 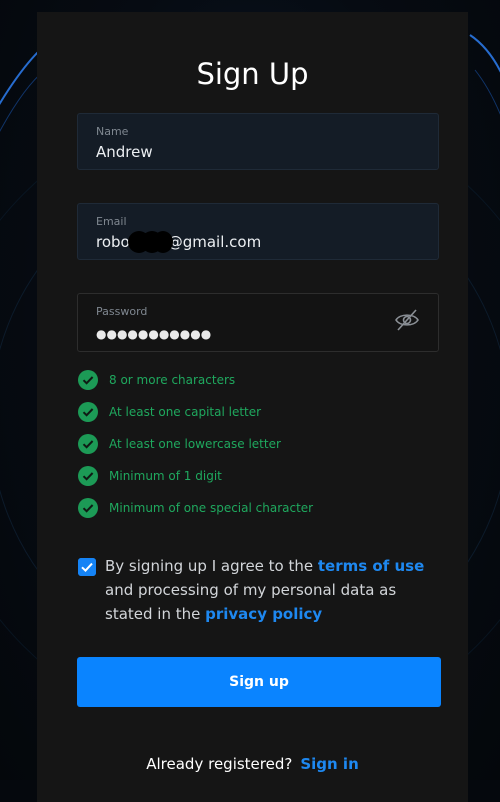 I want to click on password-value: ●●●●●●●●●●●, so click(x=154, y=334).